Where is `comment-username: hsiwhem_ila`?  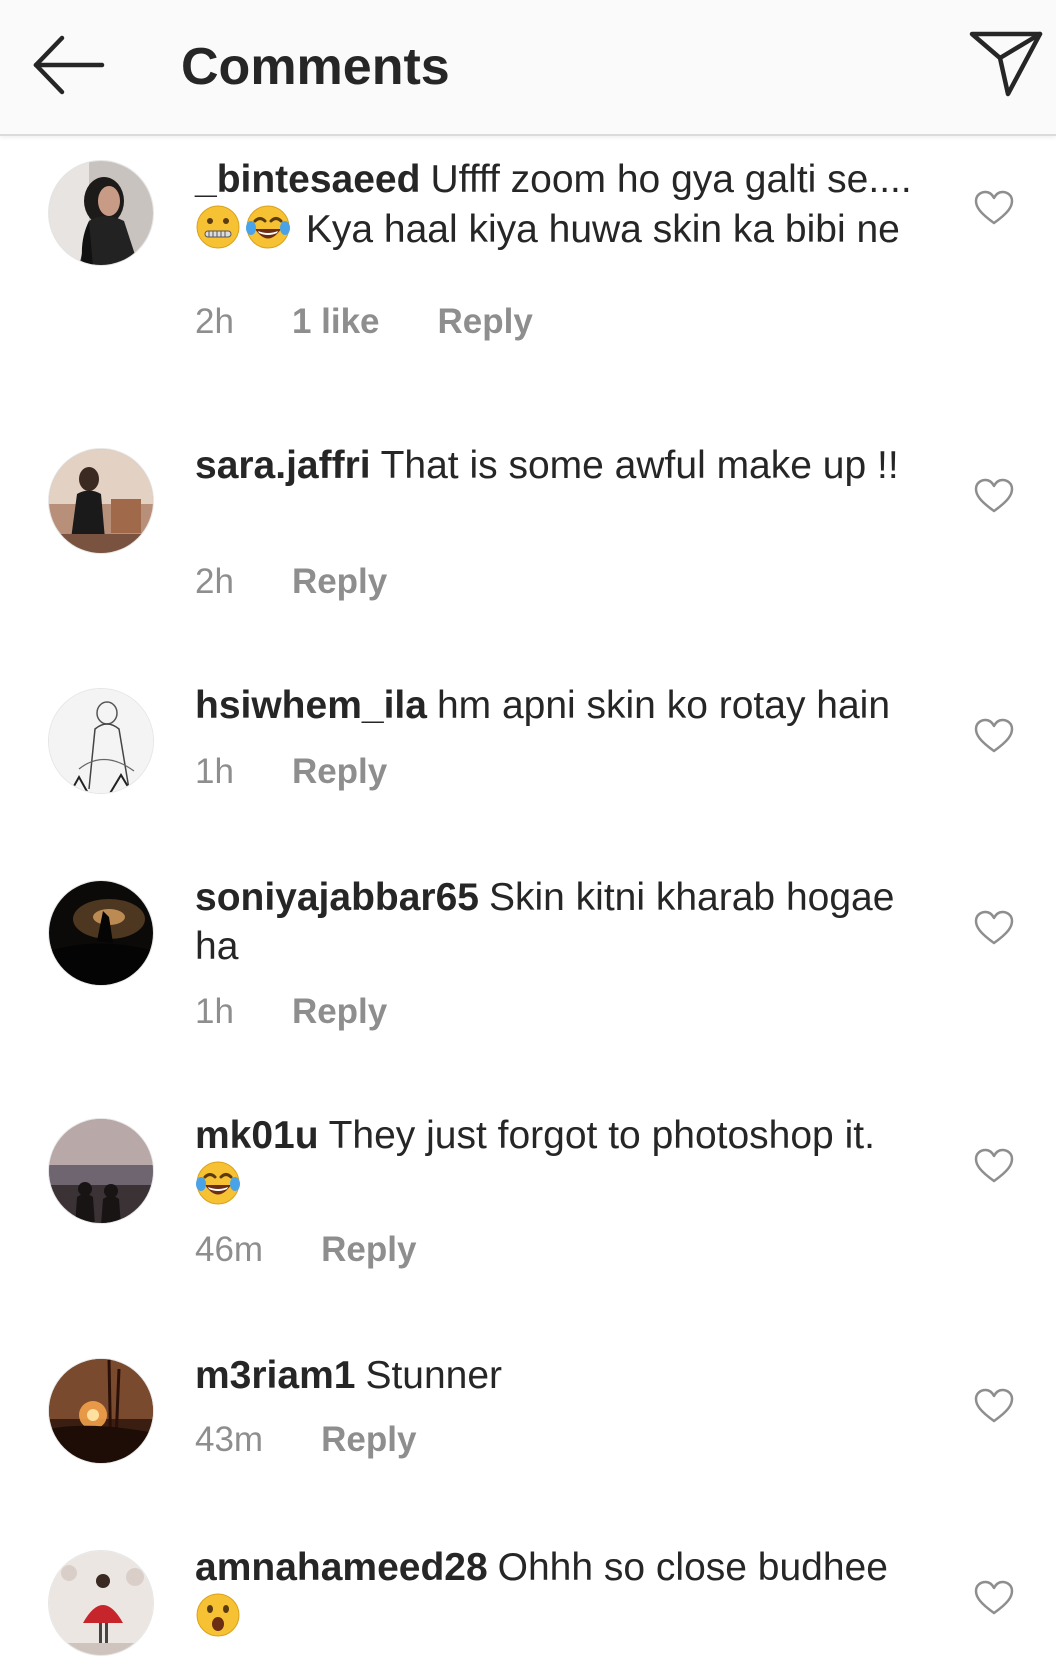
comment-username: hsiwhem_ila is located at coordinates (311, 705).